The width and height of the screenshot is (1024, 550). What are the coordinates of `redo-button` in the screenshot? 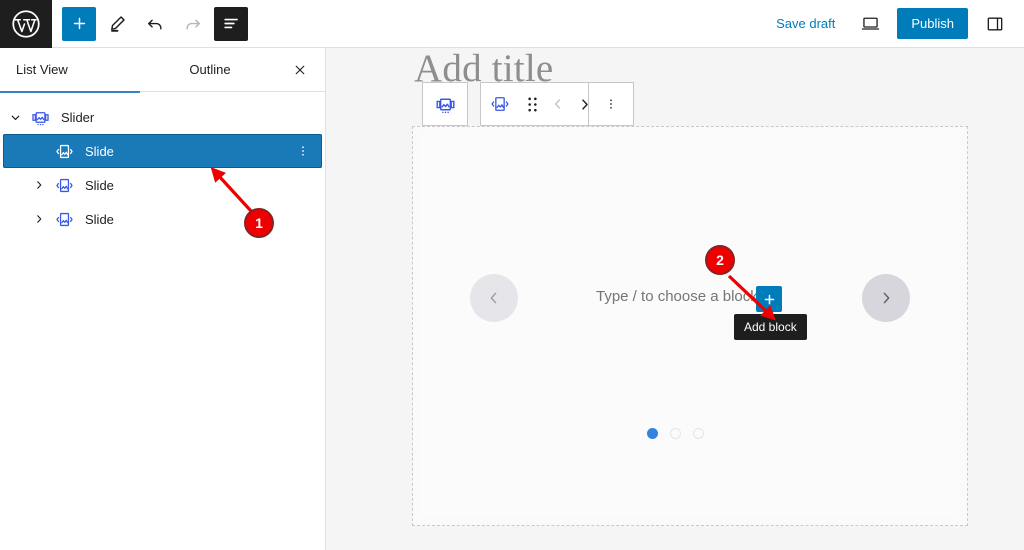 It's located at (193, 24).